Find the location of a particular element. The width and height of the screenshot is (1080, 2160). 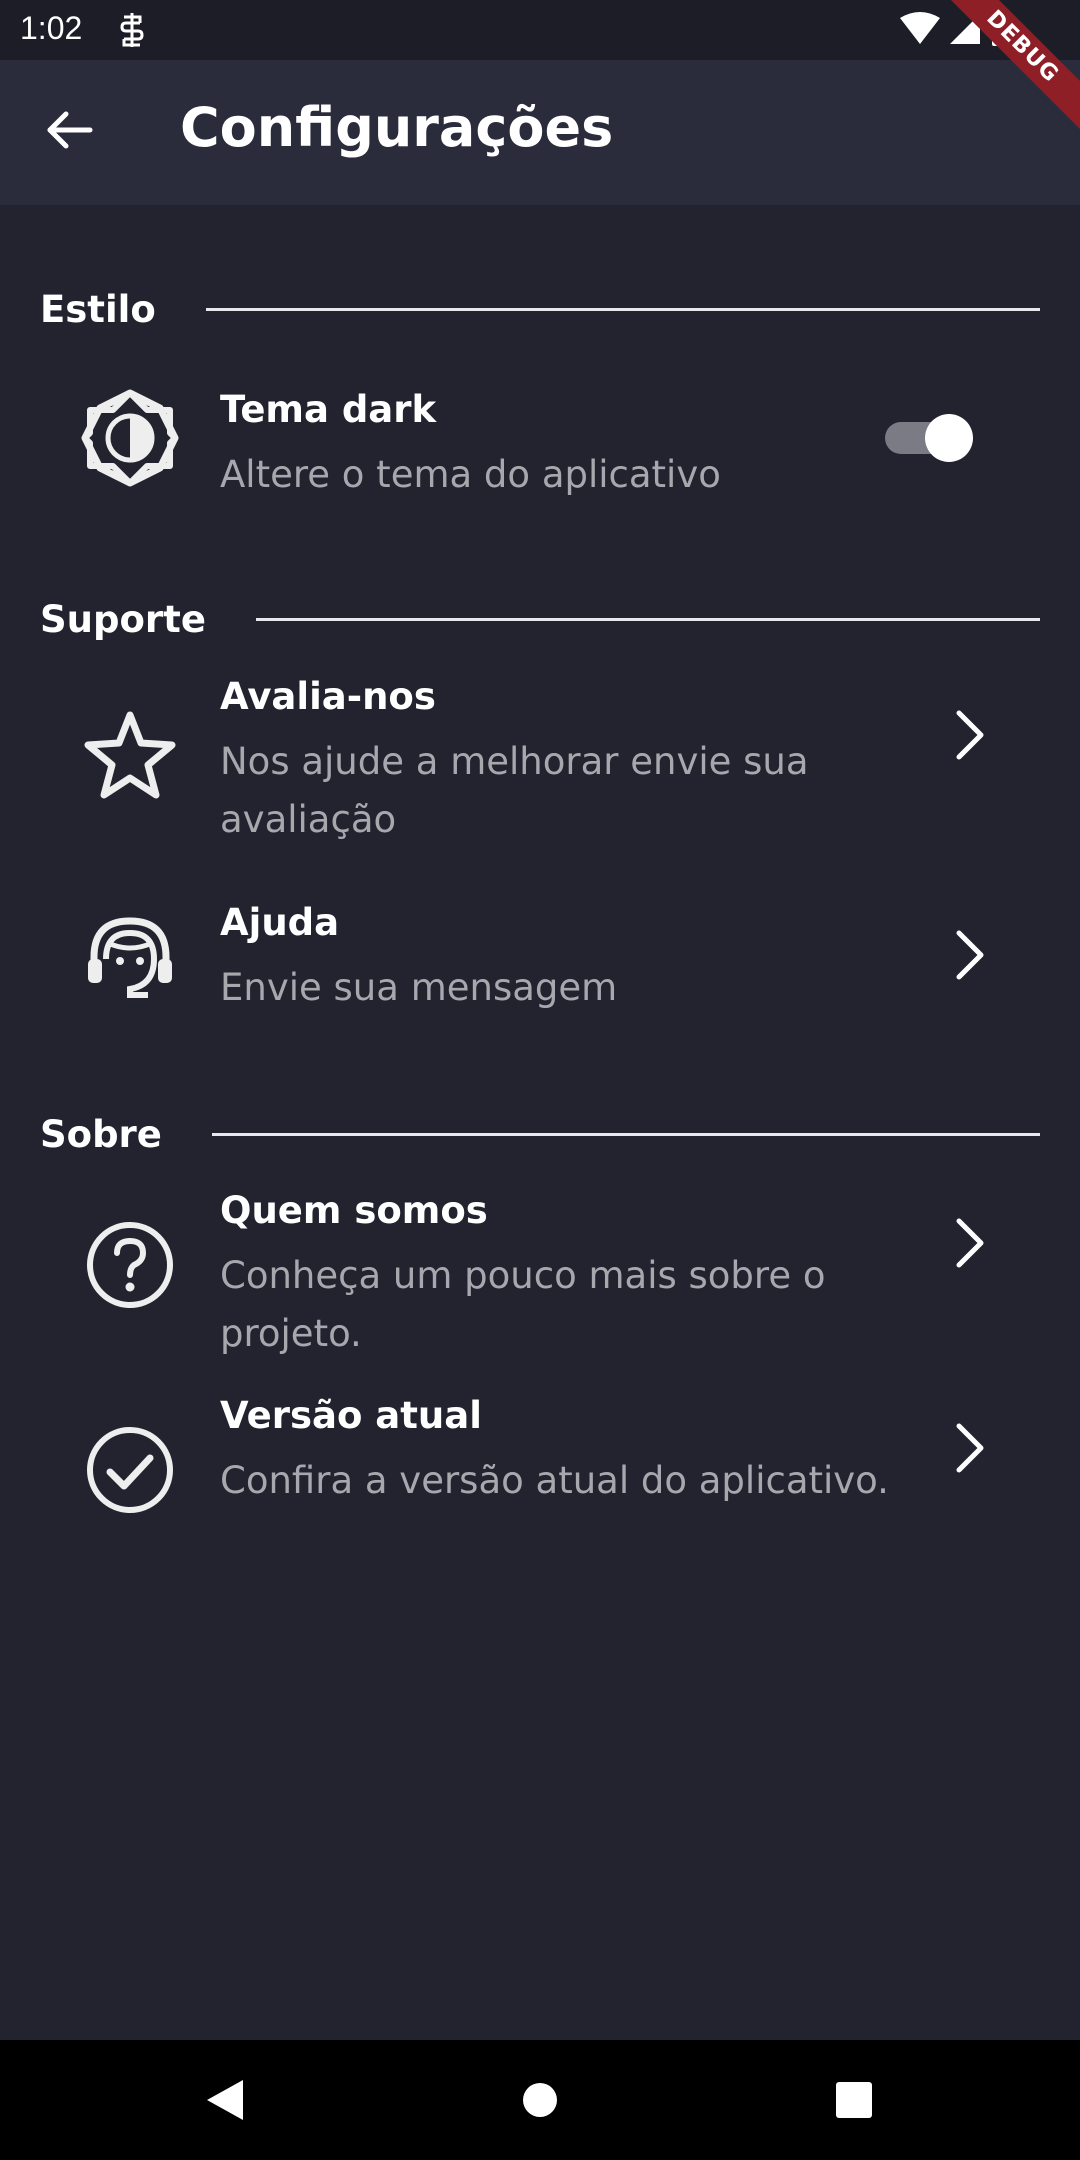

section-header-suporte: Suporte is located at coordinates (540, 619).